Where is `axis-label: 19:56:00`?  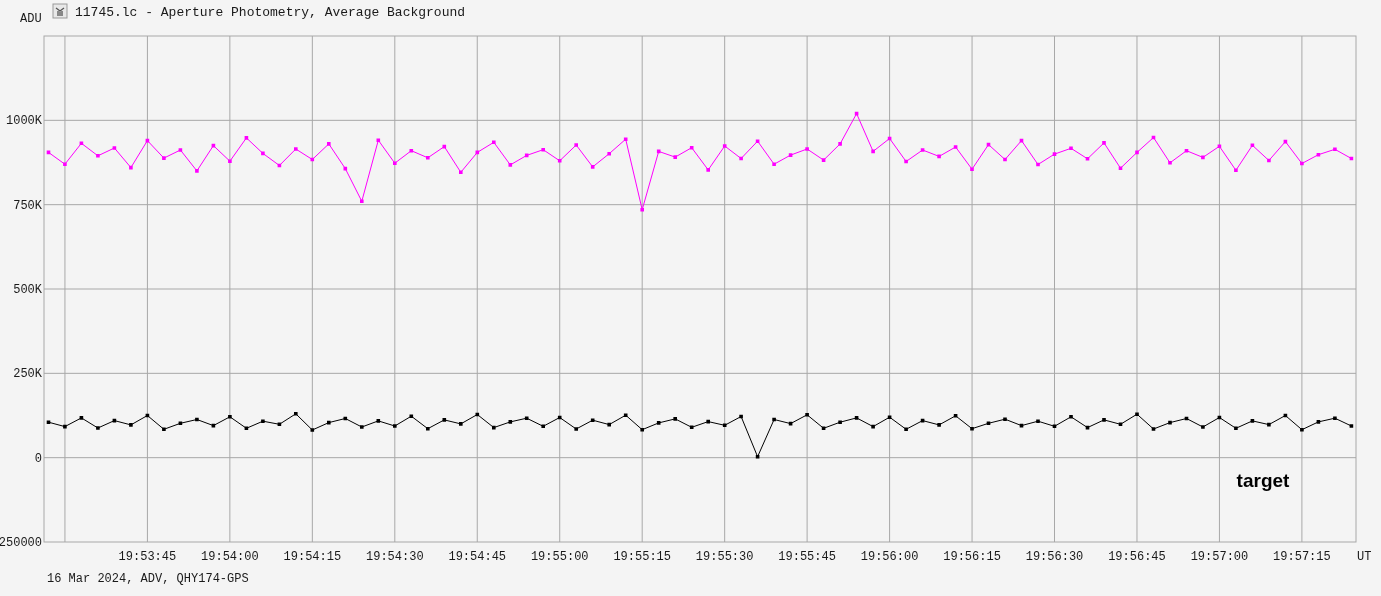 axis-label: 19:56:00 is located at coordinates (889, 557).